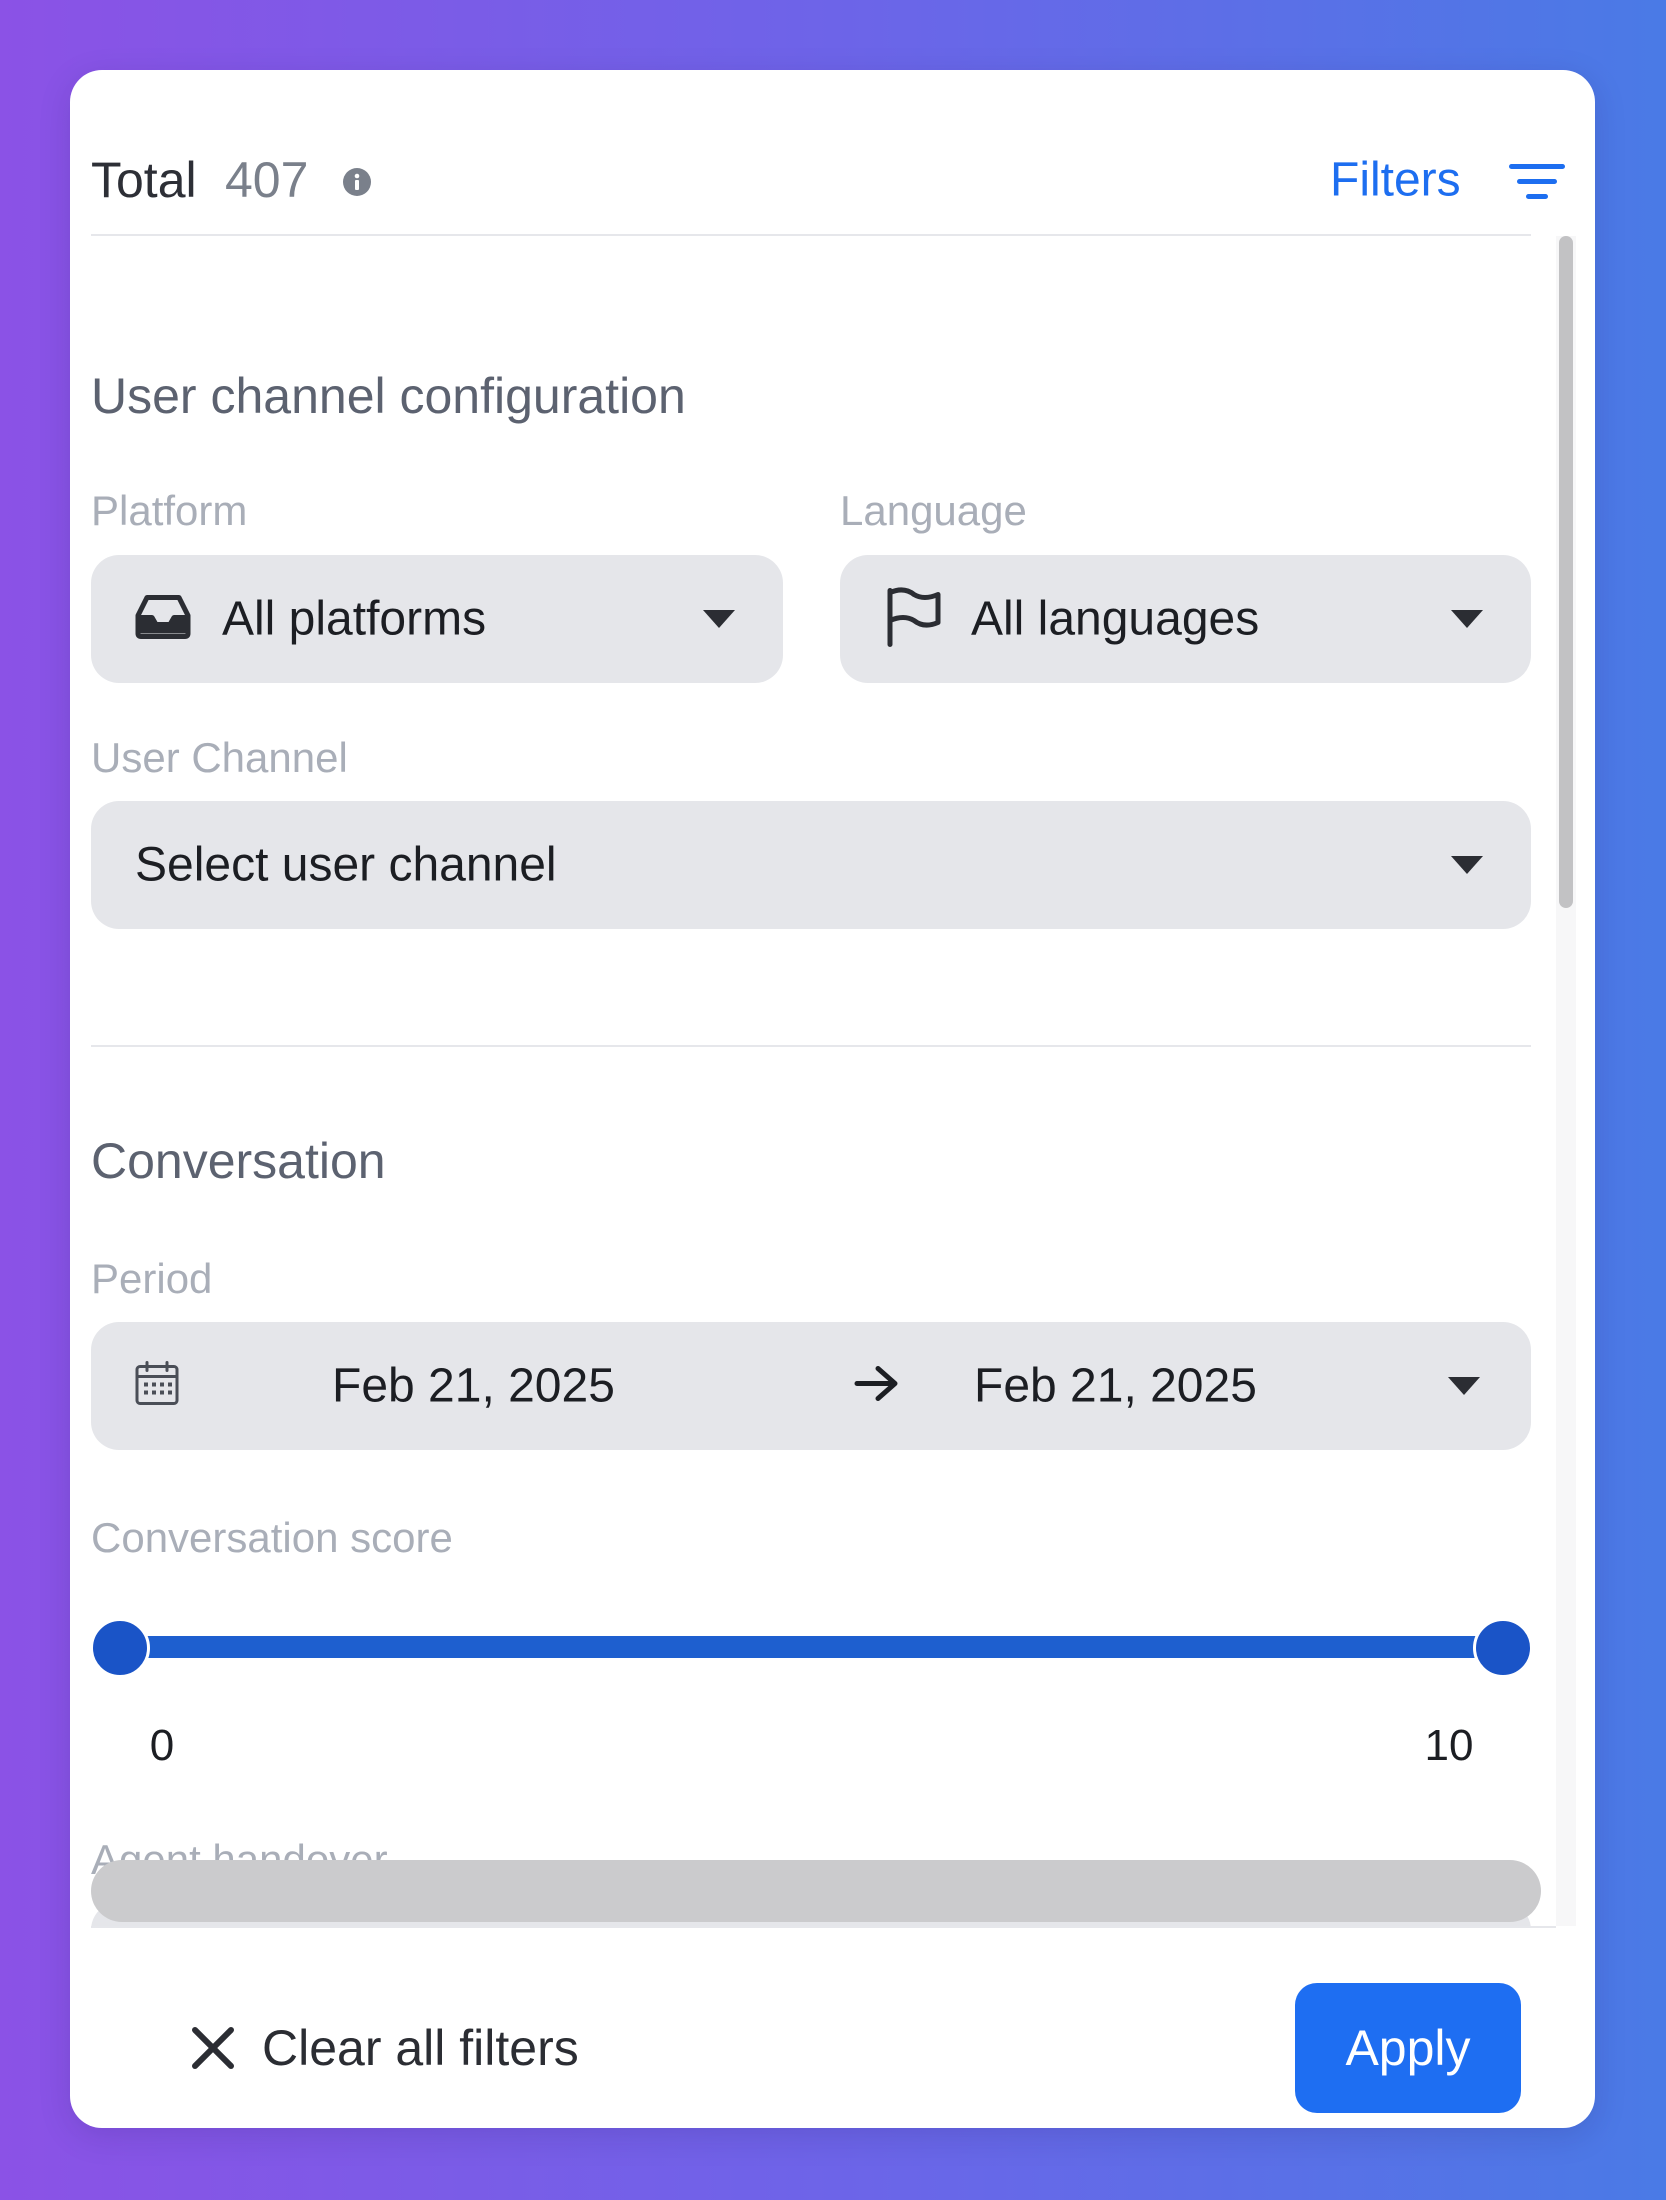 The image size is (1666, 2200). What do you see at coordinates (811, 1386) in the screenshot?
I see `period-select: Feb 21, 2025 Feb 21, 2025` at bounding box center [811, 1386].